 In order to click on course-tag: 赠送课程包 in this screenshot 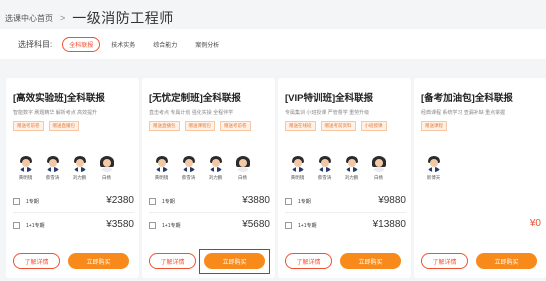, I will do `click(199, 126)`.